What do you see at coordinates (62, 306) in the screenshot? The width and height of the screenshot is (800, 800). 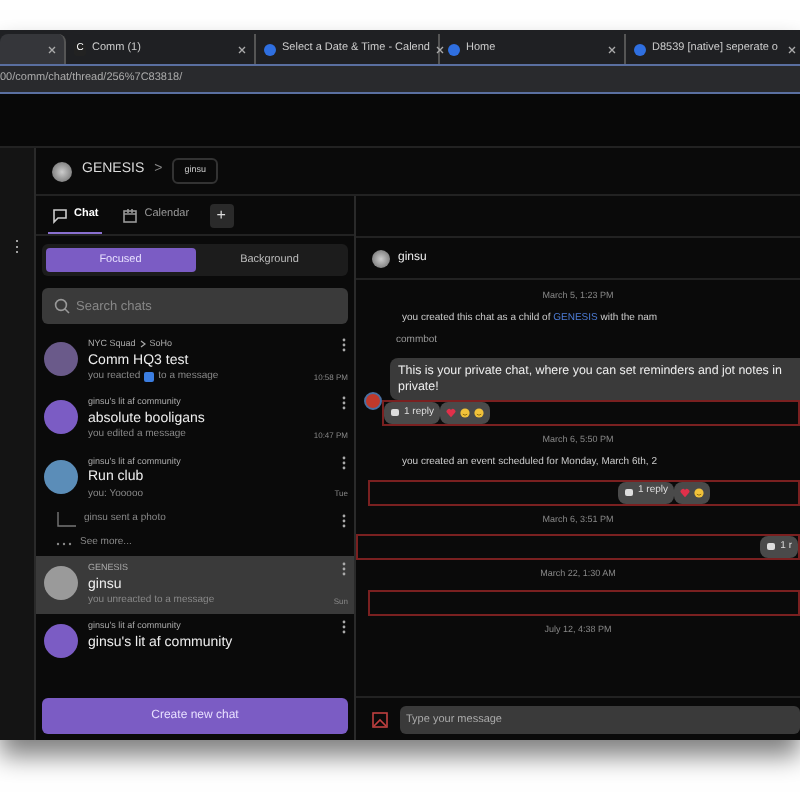 I see `search-icon` at bounding box center [62, 306].